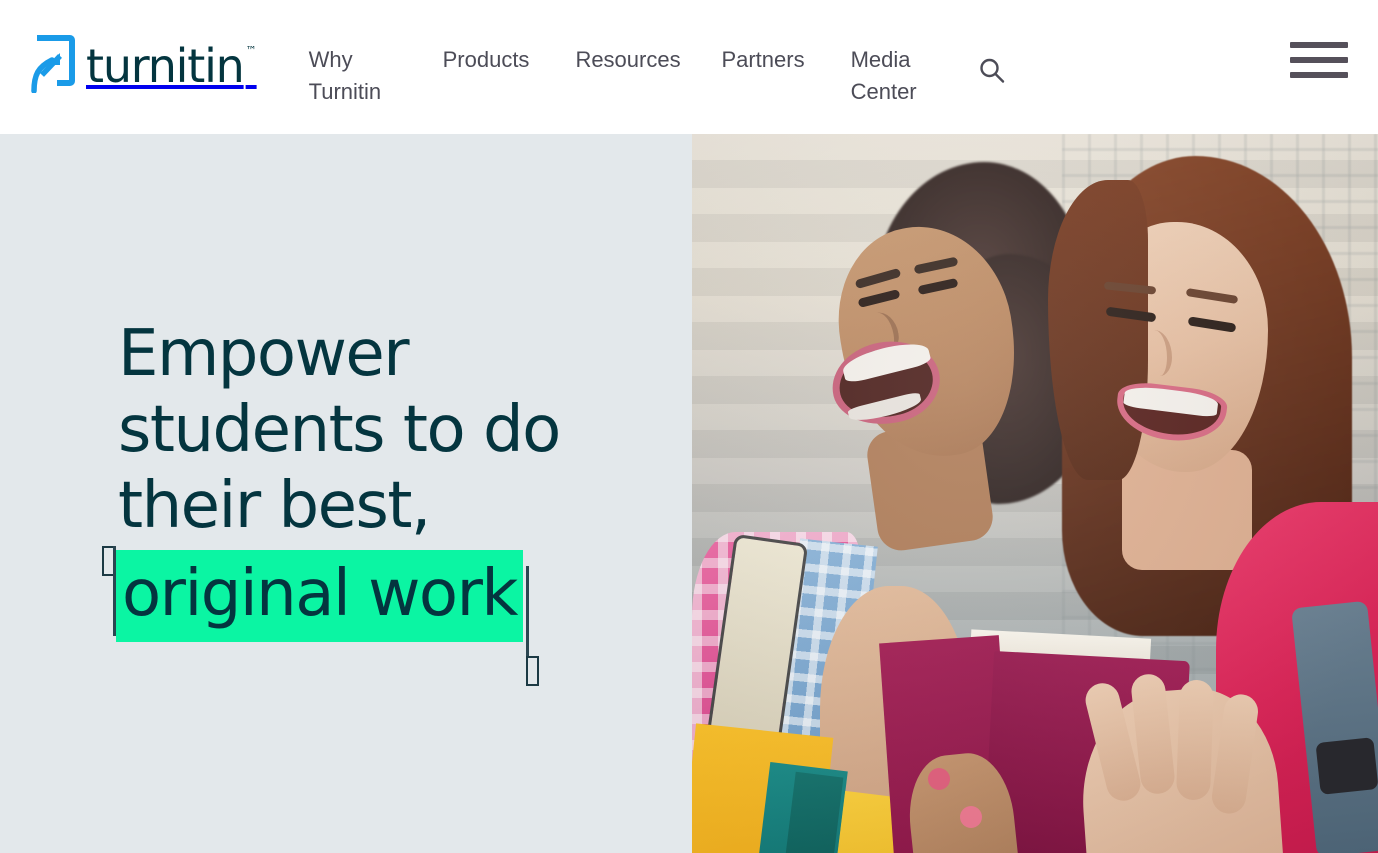 Image resolution: width=1378 pixels, height=853 pixels. What do you see at coordinates (171, 66) in the screenshot?
I see `logo-wordmark: turnitin ™` at bounding box center [171, 66].